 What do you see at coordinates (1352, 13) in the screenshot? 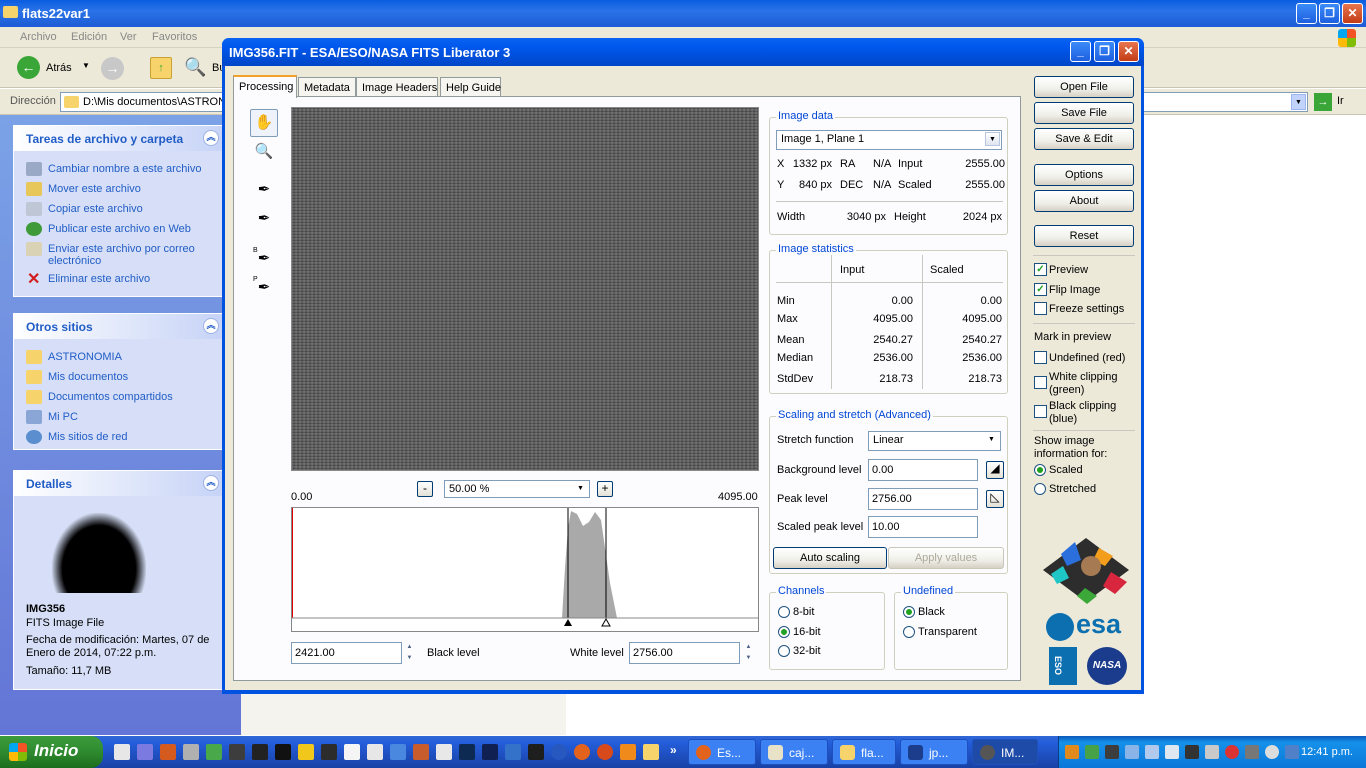
I see `close-button: ✕` at bounding box center [1352, 13].